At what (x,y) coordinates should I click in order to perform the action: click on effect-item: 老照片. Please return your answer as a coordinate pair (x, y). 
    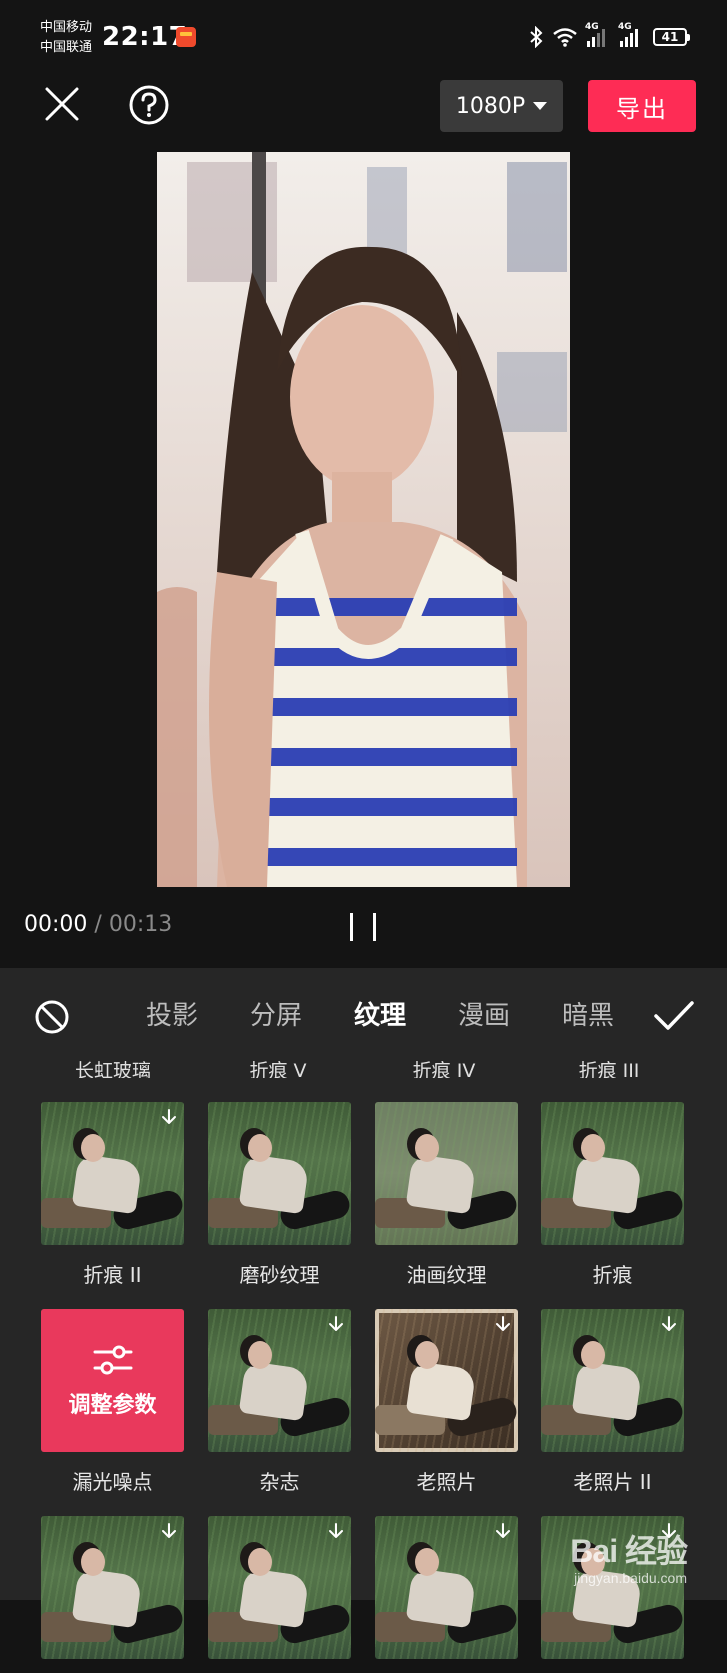
    Looking at the image, I should click on (446, 1402).